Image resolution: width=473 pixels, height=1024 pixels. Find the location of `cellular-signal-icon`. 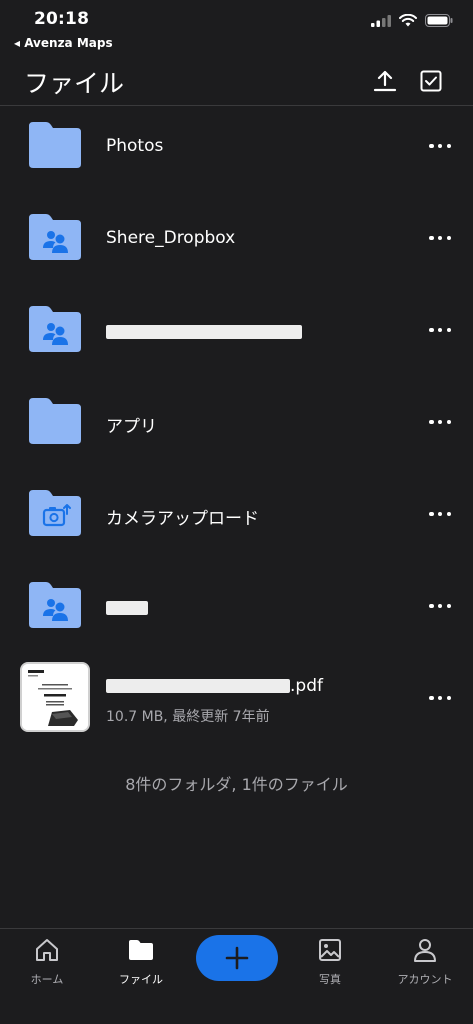

cellular-signal-icon is located at coordinates (381, 20).